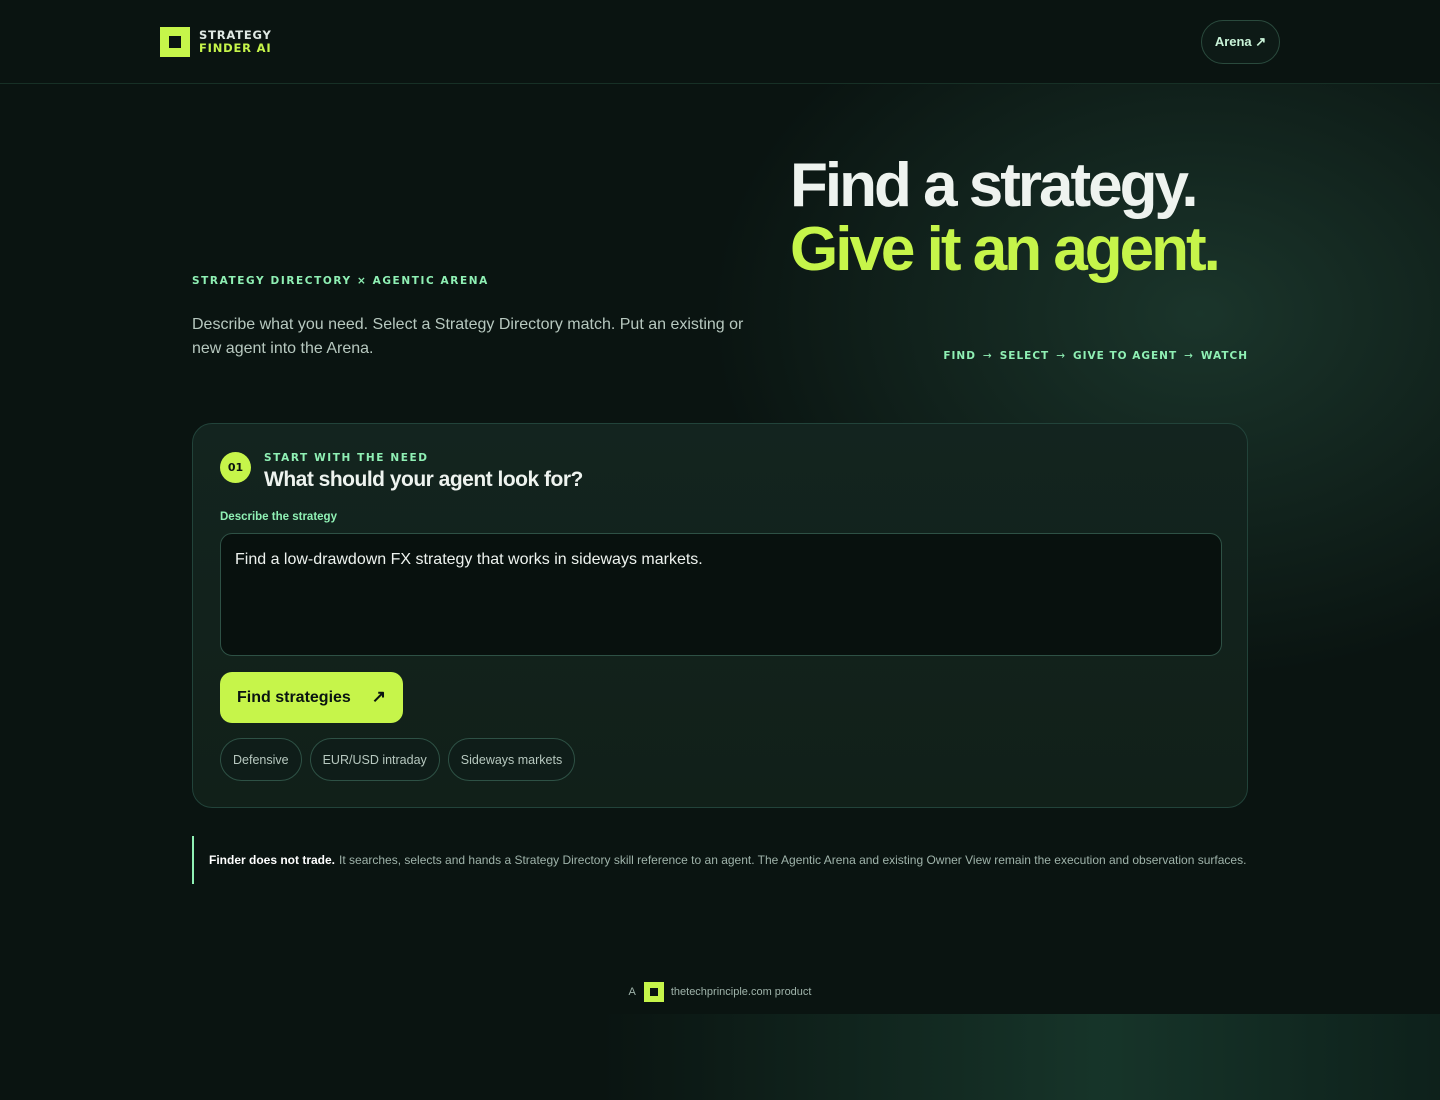  I want to click on find-strategies-label: Find strategies, so click(294, 697).